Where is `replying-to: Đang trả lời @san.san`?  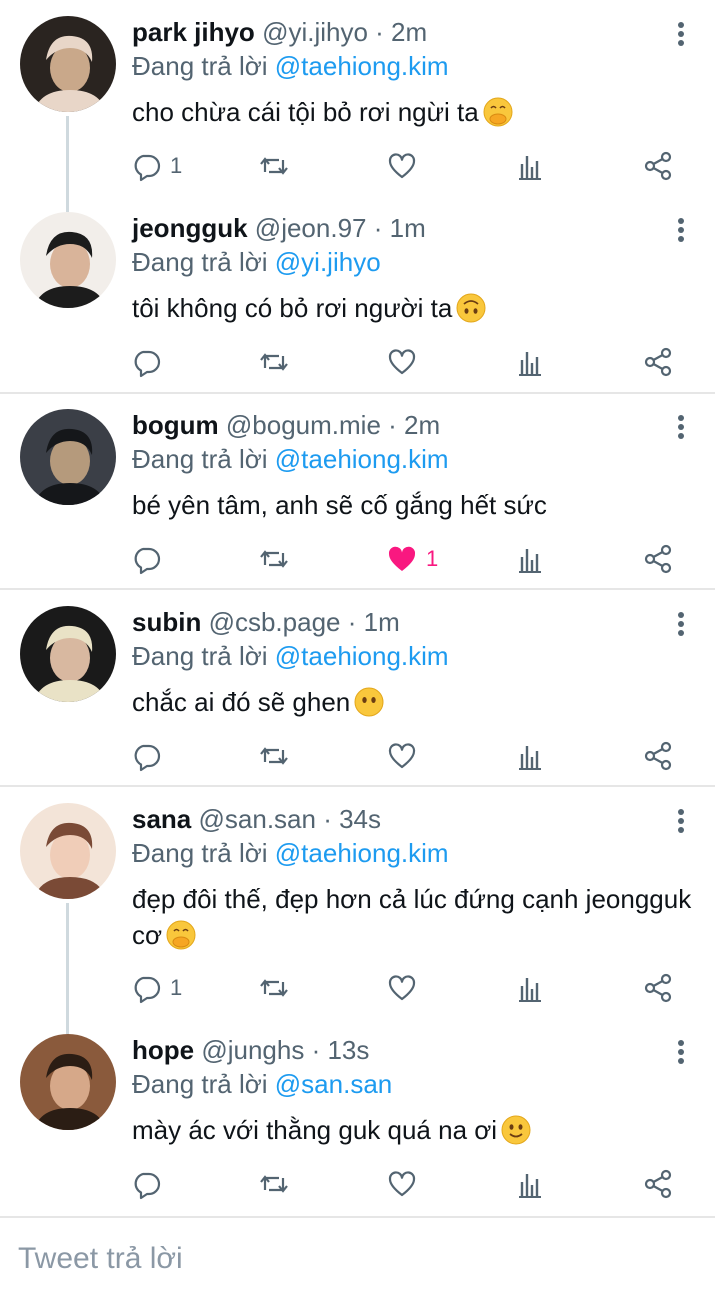
replying-to: Đang trả lời @san.san is located at coordinates (262, 1084).